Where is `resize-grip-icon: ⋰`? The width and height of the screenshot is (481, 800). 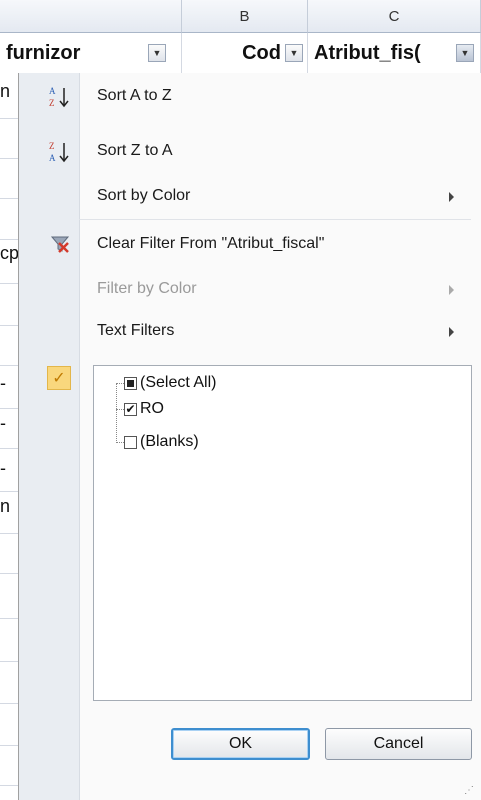
resize-grip-icon: ⋰ is located at coordinates (469, 790).